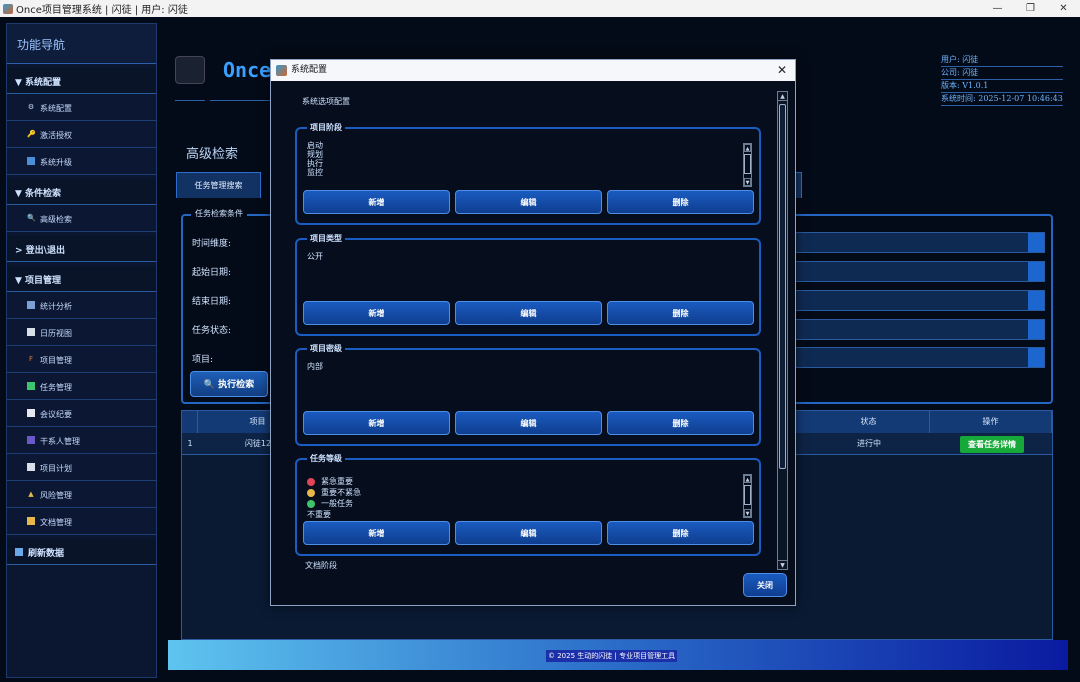  I want to click on list-item: 一般任务, so click(334, 503).